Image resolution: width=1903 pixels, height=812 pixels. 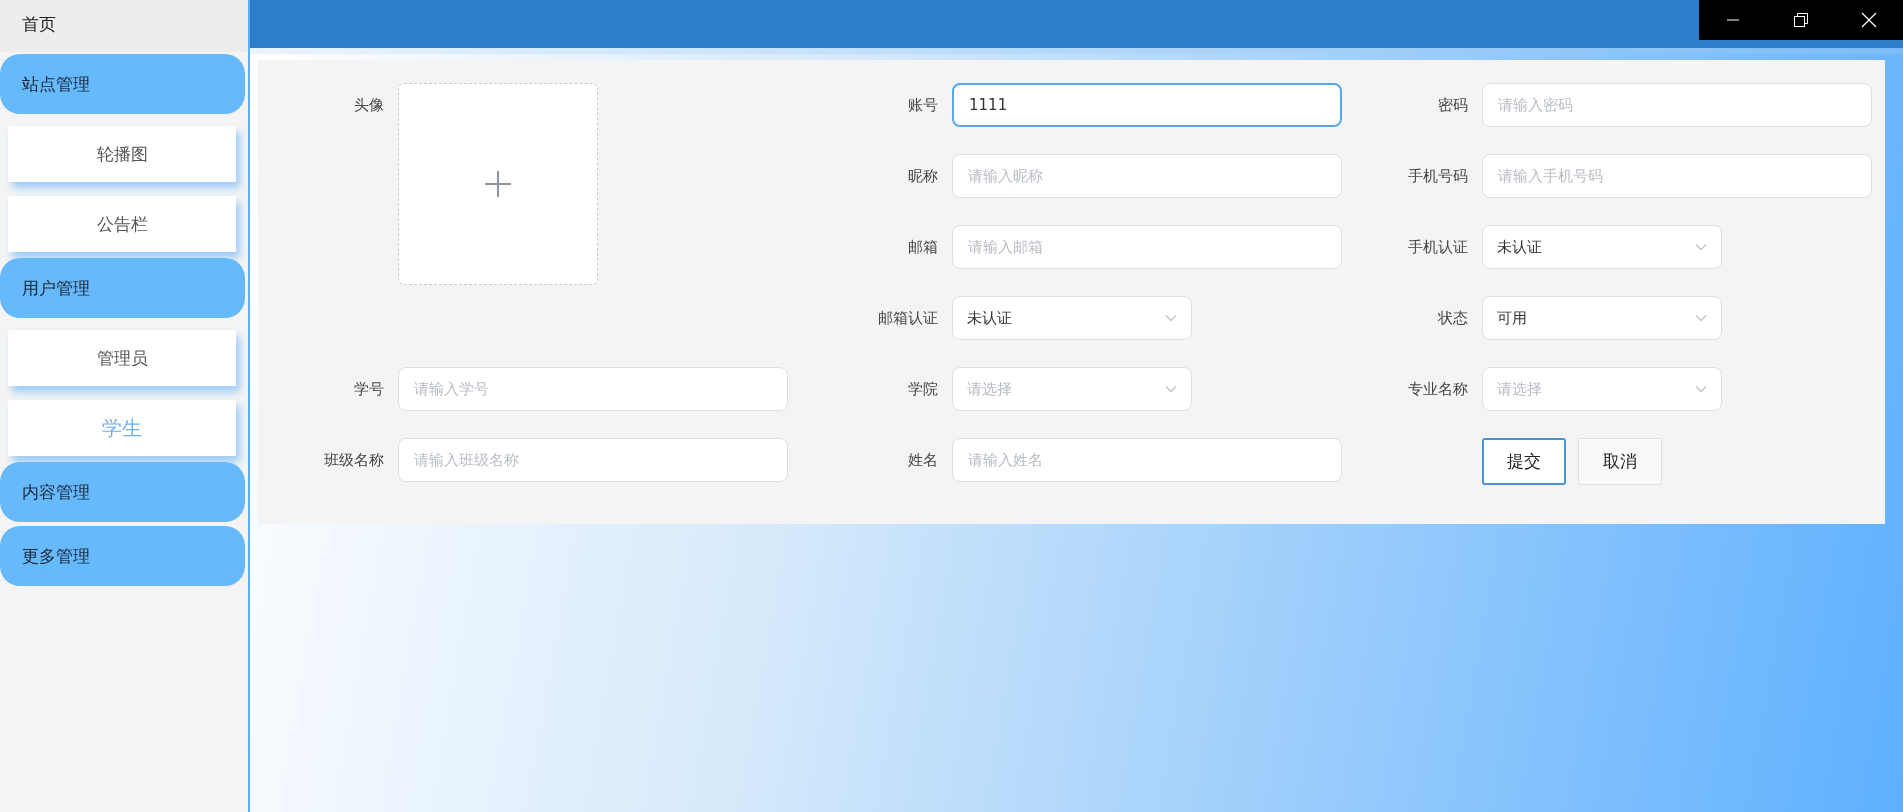 I want to click on input-field: 请输入姓名, so click(x=1147, y=460).